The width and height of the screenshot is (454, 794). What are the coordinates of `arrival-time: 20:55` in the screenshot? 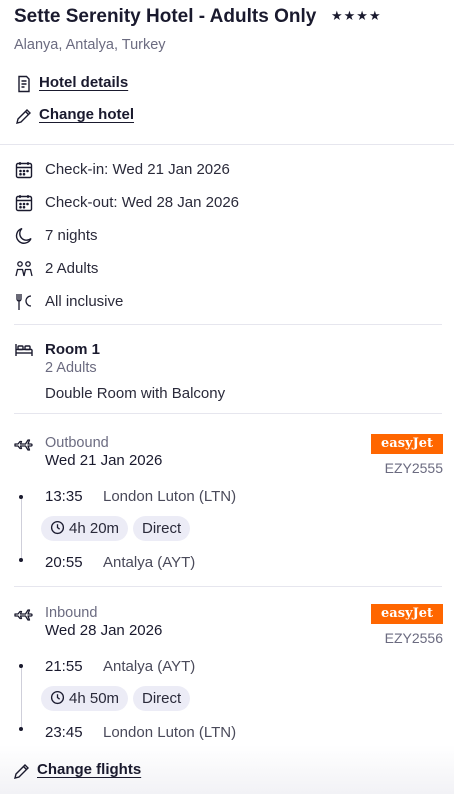 It's located at (64, 562).